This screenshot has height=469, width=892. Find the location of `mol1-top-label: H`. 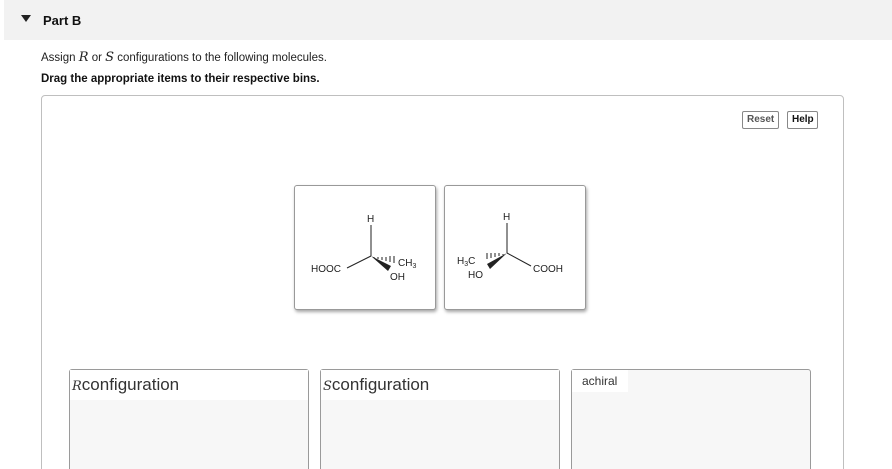

mol1-top-label: H is located at coordinates (370, 219).